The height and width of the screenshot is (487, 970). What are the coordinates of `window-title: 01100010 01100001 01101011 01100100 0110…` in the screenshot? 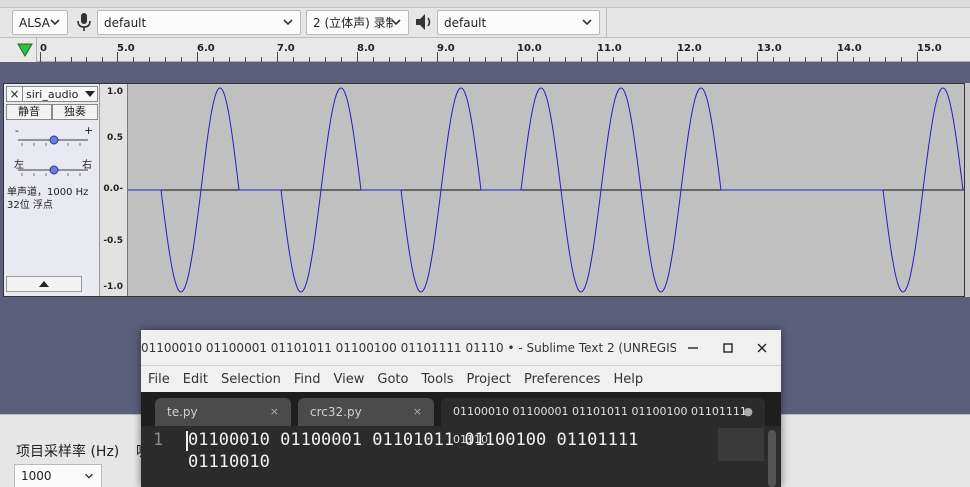 It's located at (408, 348).